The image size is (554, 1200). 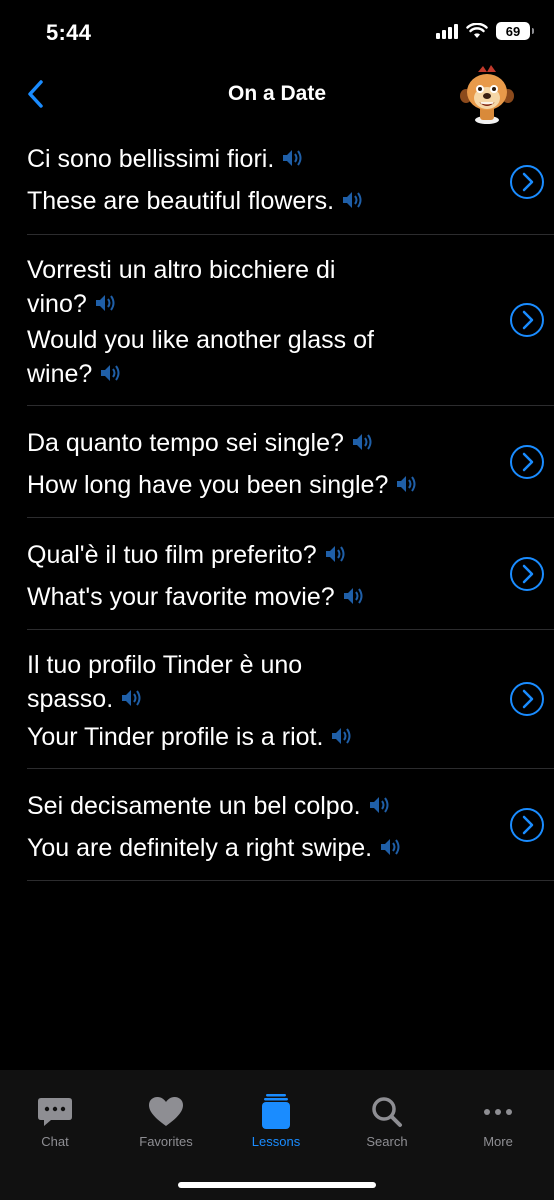 What do you see at coordinates (498, 1141) in the screenshot?
I see `tab-label: More` at bounding box center [498, 1141].